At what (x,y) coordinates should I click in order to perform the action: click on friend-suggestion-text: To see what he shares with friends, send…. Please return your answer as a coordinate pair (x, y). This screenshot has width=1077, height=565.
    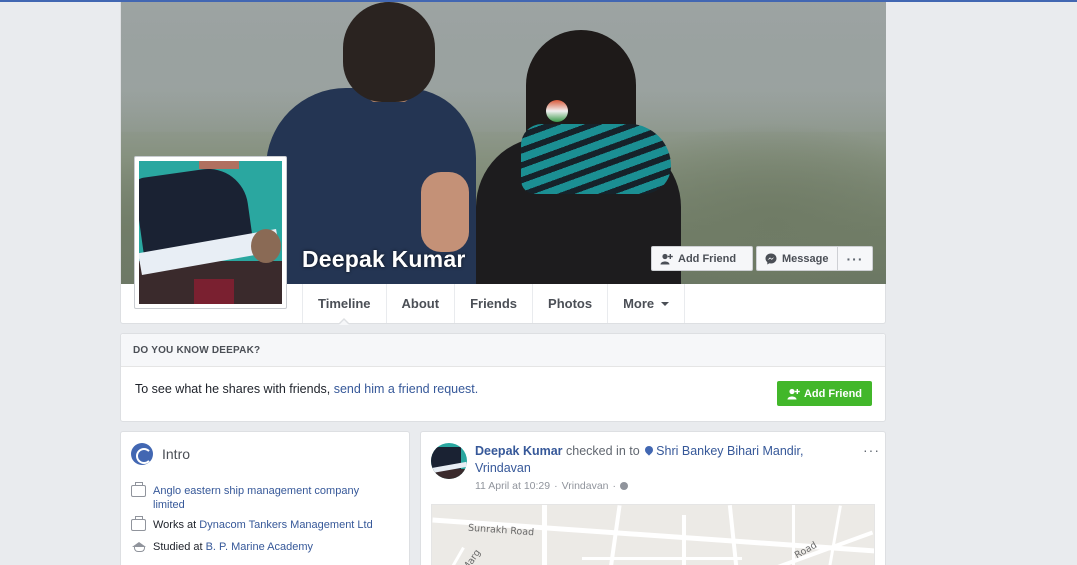
    Looking at the image, I should click on (307, 389).